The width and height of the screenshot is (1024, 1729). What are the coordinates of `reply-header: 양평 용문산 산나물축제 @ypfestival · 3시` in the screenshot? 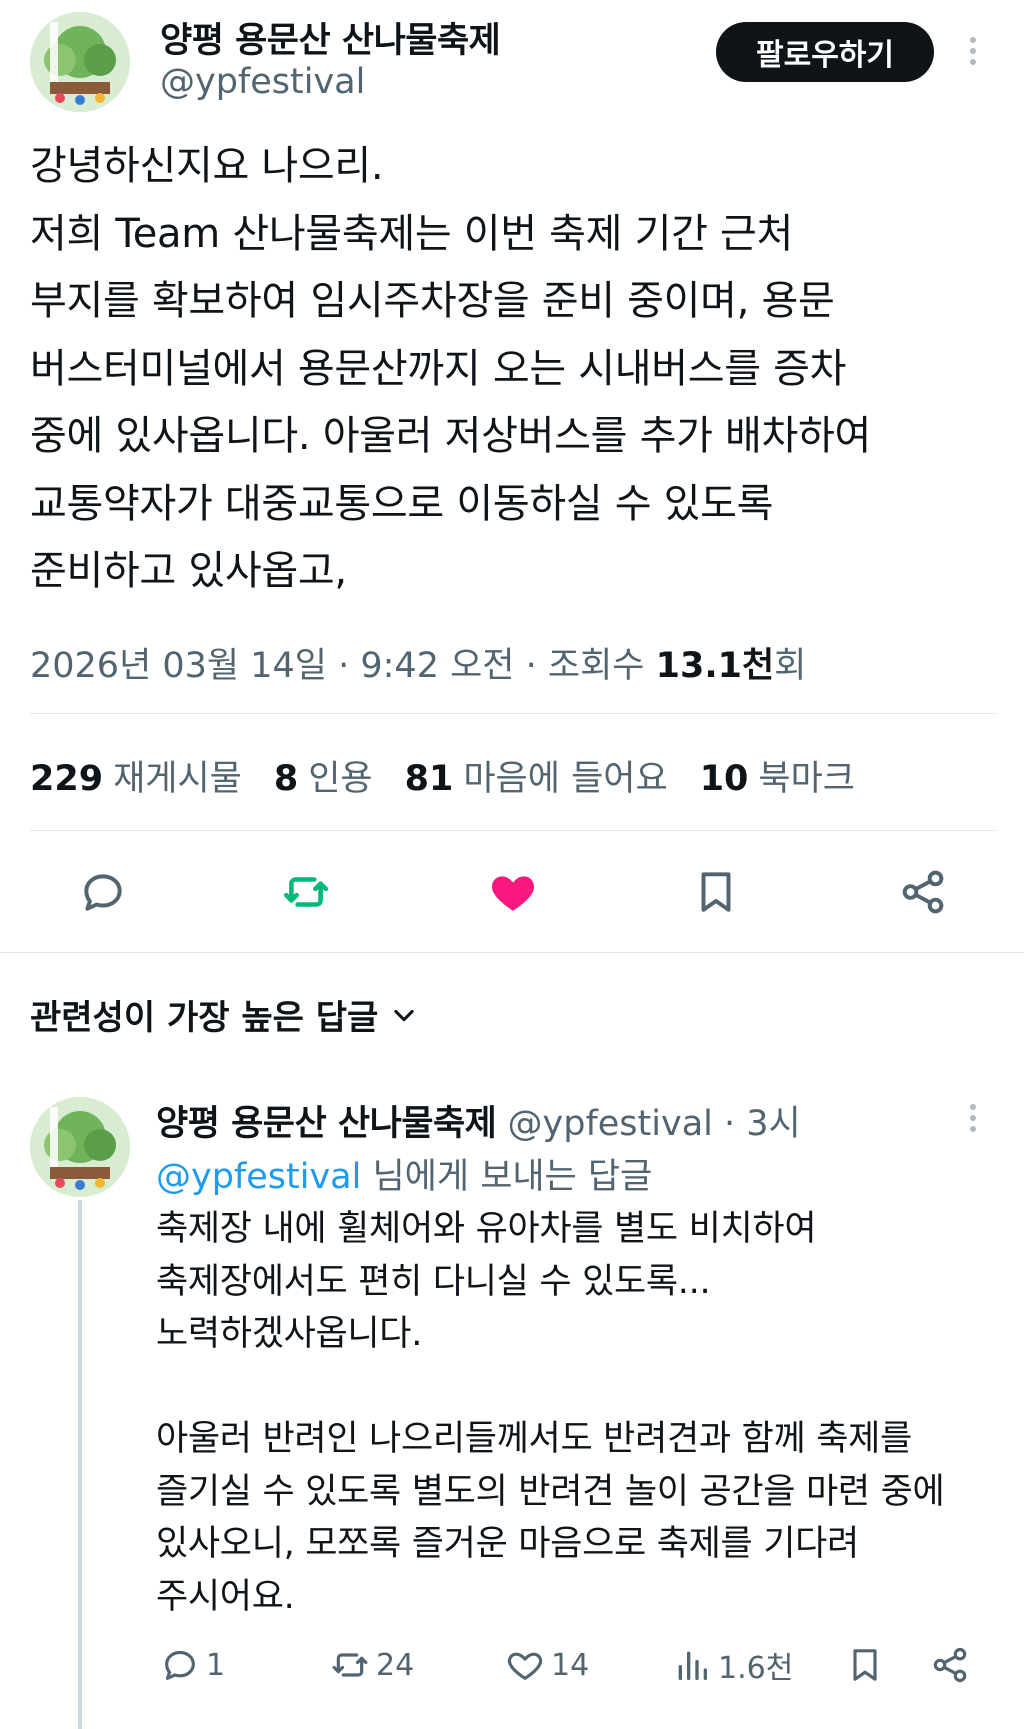 It's located at (478, 1120).